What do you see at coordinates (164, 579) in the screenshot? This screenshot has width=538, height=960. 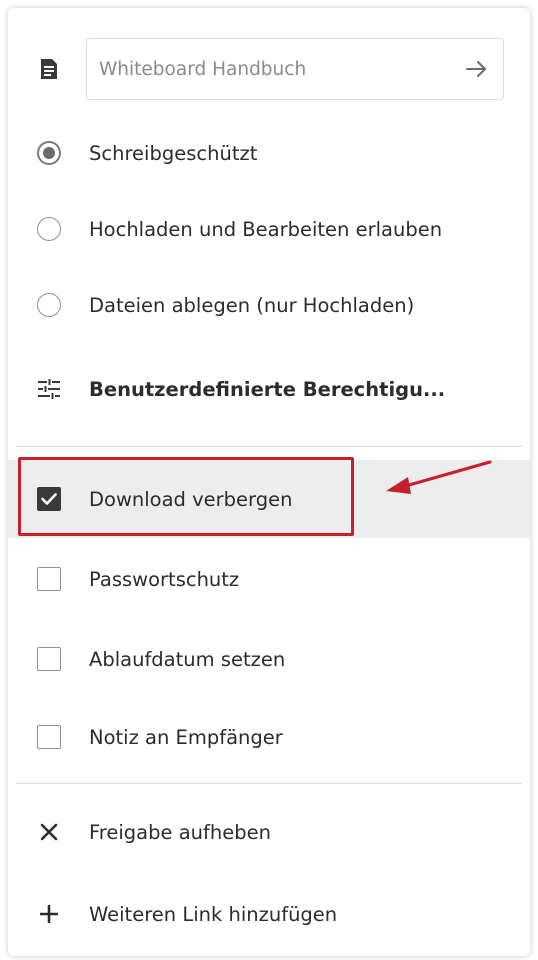 I see `option-label: Passwortschutz` at bounding box center [164, 579].